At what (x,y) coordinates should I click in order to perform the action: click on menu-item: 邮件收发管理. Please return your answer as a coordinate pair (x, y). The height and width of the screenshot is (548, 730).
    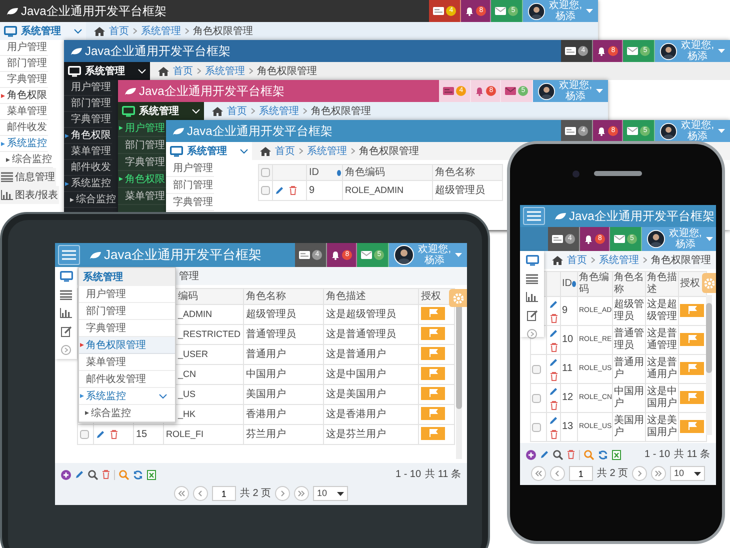
    Looking at the image, I should click on (127, 379).